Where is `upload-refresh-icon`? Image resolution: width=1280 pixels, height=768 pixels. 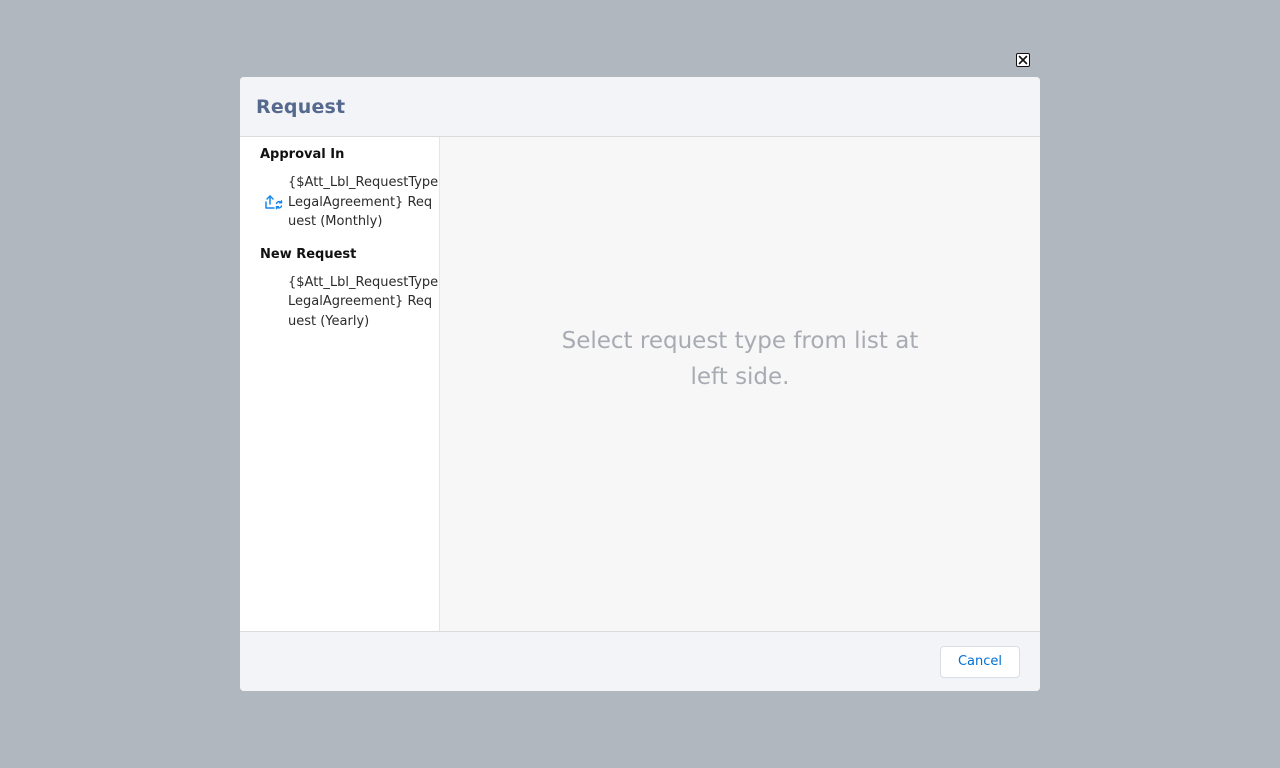 upload-refresh-icon is located at coordinates (276, 202).